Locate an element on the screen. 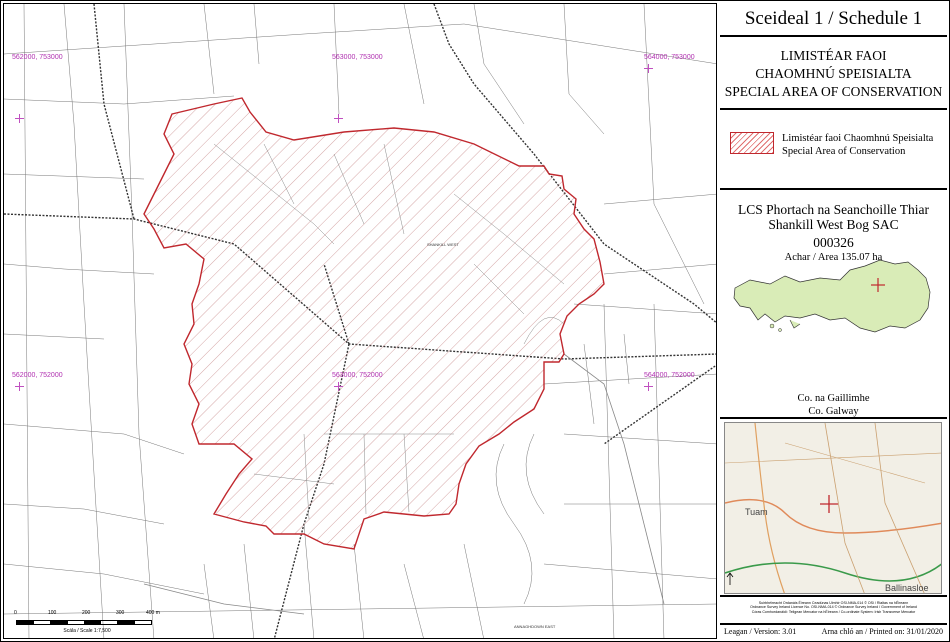 This screenshot has height=642, width=950. legend-label-en: Special Area of Conservation is located at coordinates (844, 151).